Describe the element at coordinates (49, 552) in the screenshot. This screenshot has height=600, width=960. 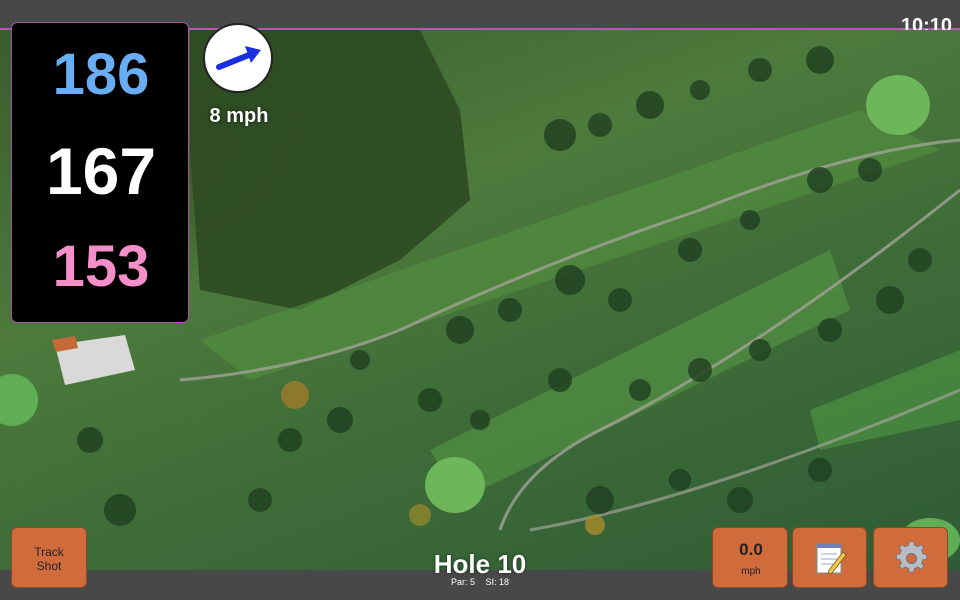
I see `track-shot-label-line1: Track` at that location.